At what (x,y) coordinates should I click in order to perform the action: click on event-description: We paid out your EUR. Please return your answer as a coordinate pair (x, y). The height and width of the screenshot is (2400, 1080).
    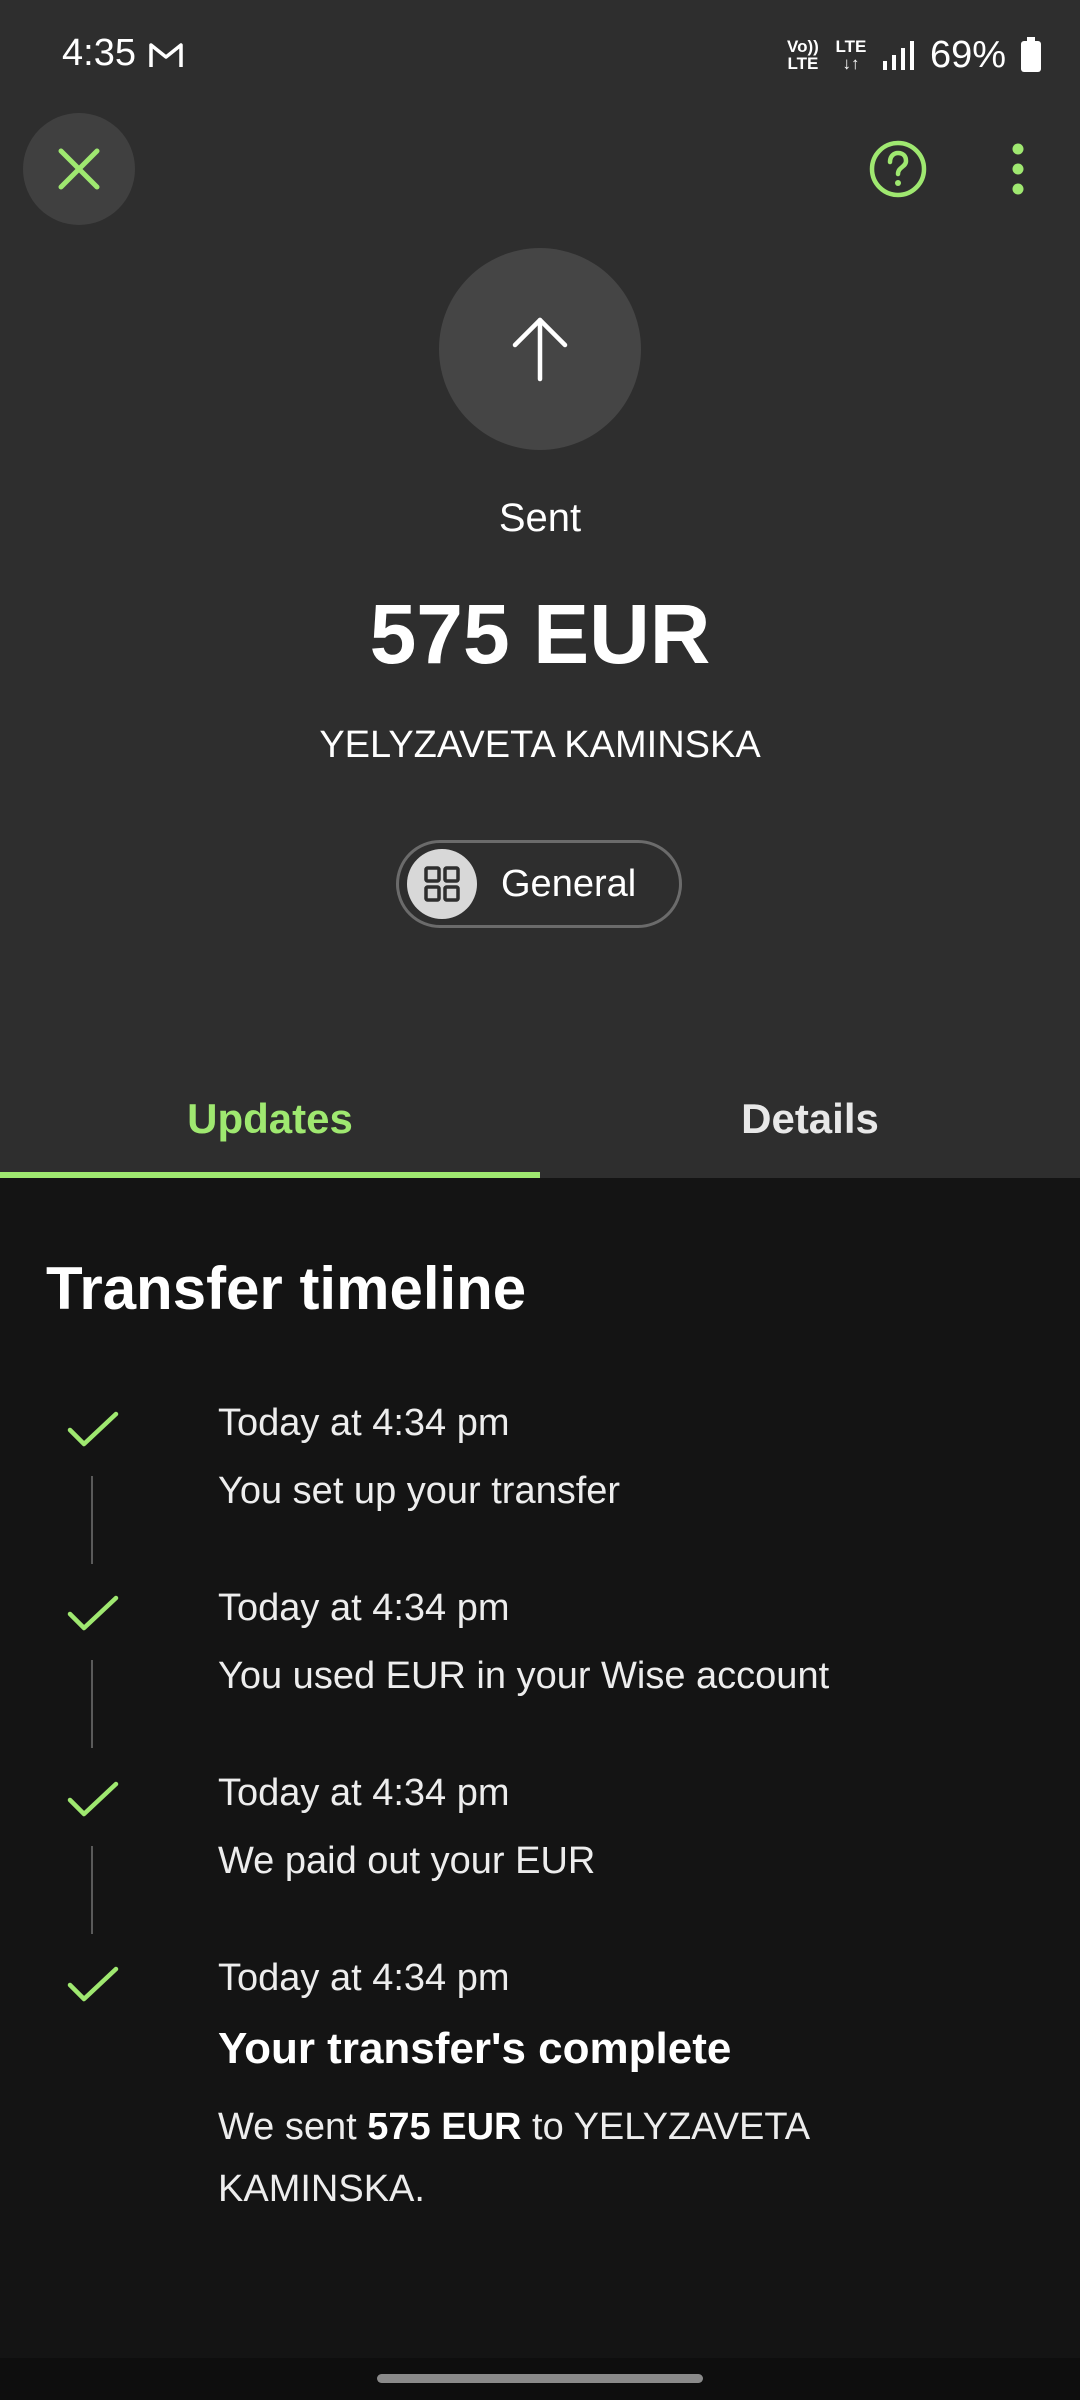
    Looking at the image, I should click on (407, 1861).